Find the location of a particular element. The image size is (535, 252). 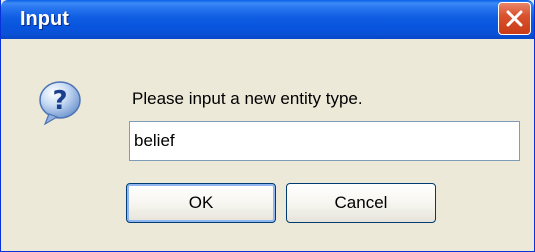

prompt-label: Please input a new entity type. is located at coordinates (247, 98).